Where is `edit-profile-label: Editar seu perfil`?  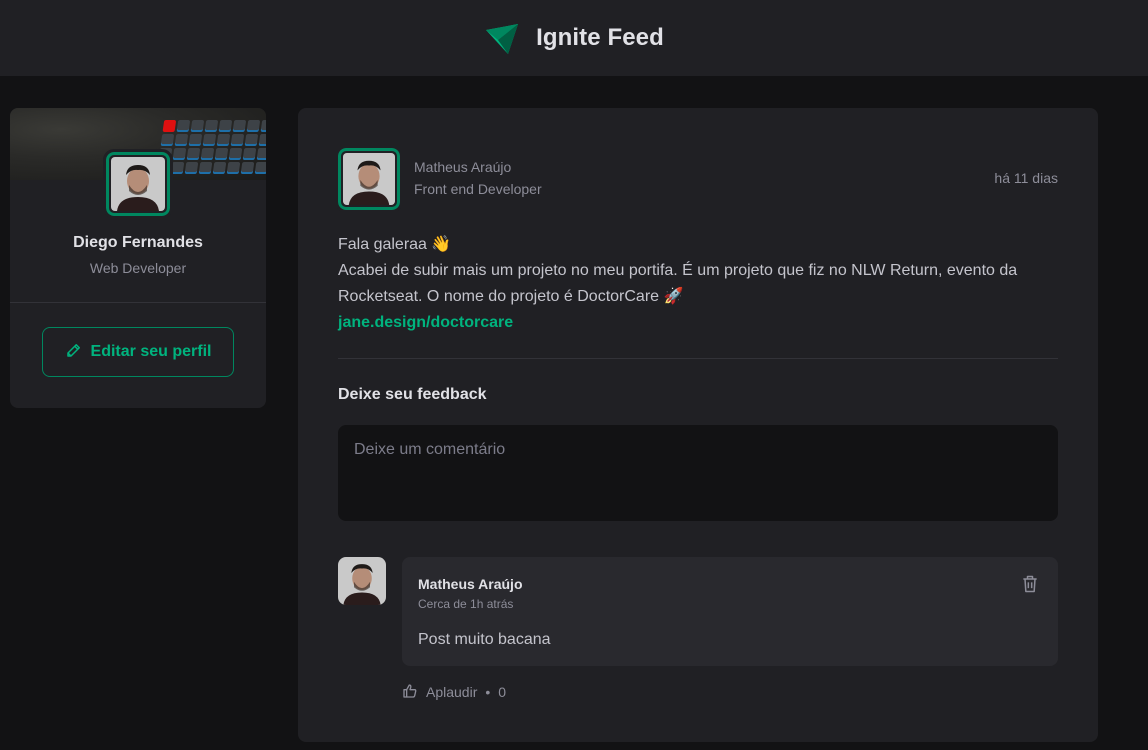
edit-profile-label: Editar seu perfil is located at coordinates (151, 351).